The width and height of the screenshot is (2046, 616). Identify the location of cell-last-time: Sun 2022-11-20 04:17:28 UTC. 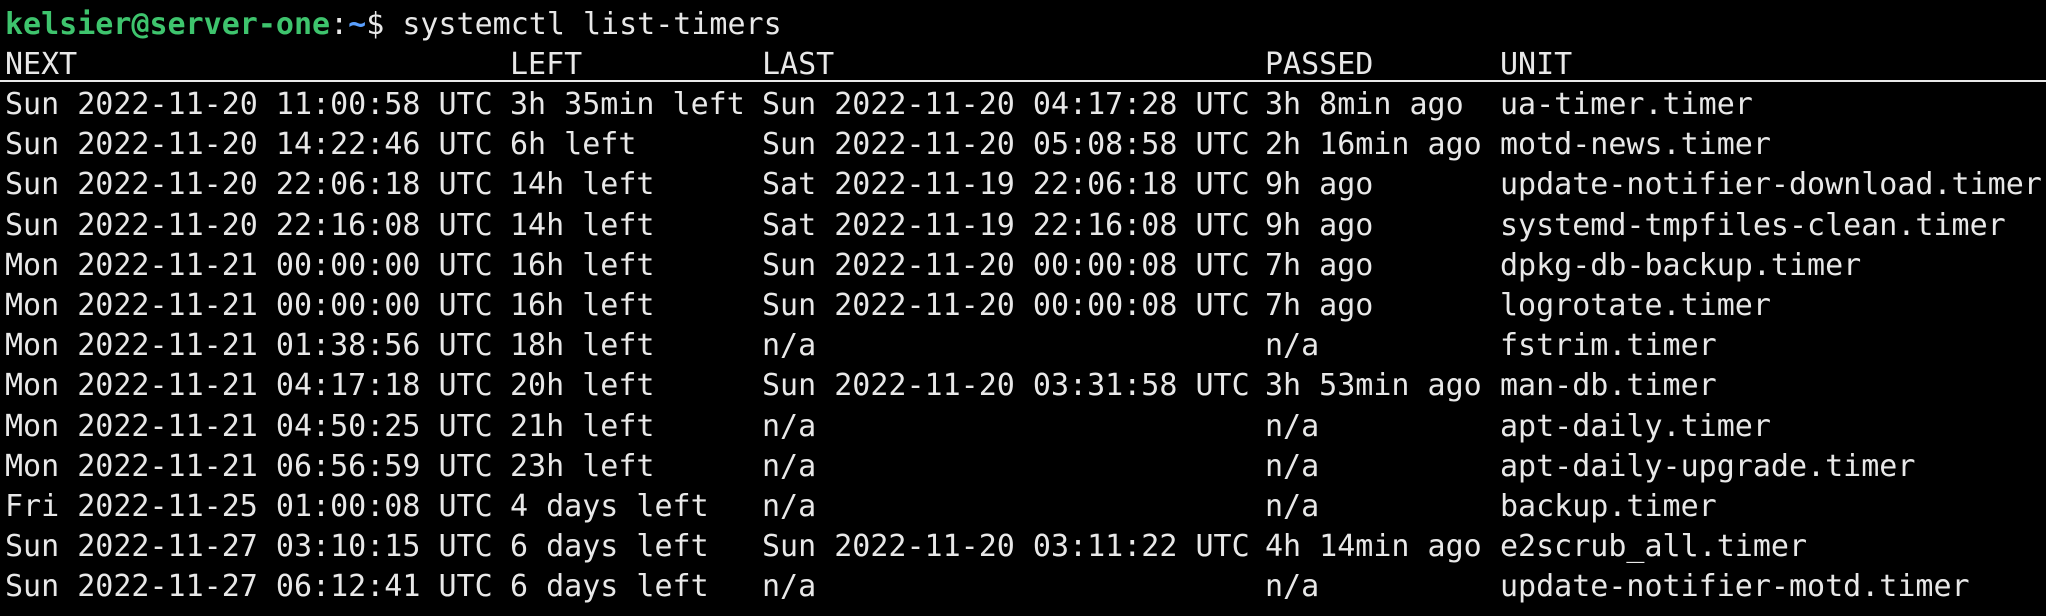
(1006, 104).